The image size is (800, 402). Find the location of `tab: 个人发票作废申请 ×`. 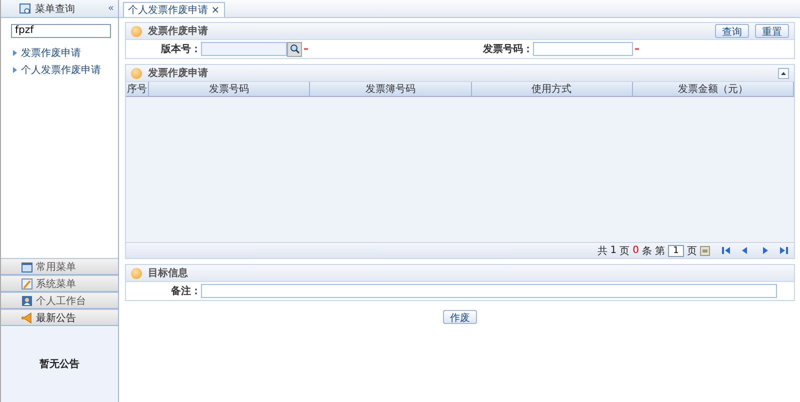

tab: 个人发票作废申请 × is located at coordinates (174, 9).